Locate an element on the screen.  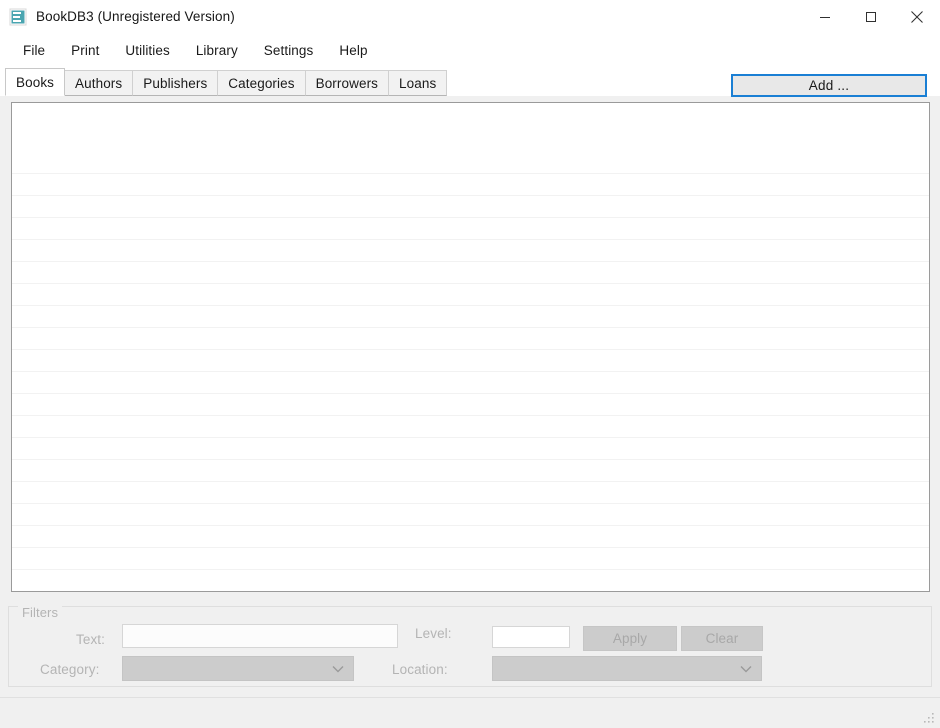
app-logo-icon is located at coordinates (18, 16).